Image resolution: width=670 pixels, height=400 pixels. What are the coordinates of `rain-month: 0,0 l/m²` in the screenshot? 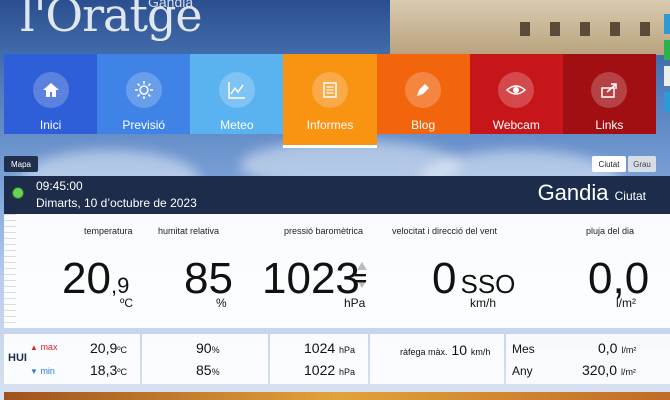 It's located at (617, 348).